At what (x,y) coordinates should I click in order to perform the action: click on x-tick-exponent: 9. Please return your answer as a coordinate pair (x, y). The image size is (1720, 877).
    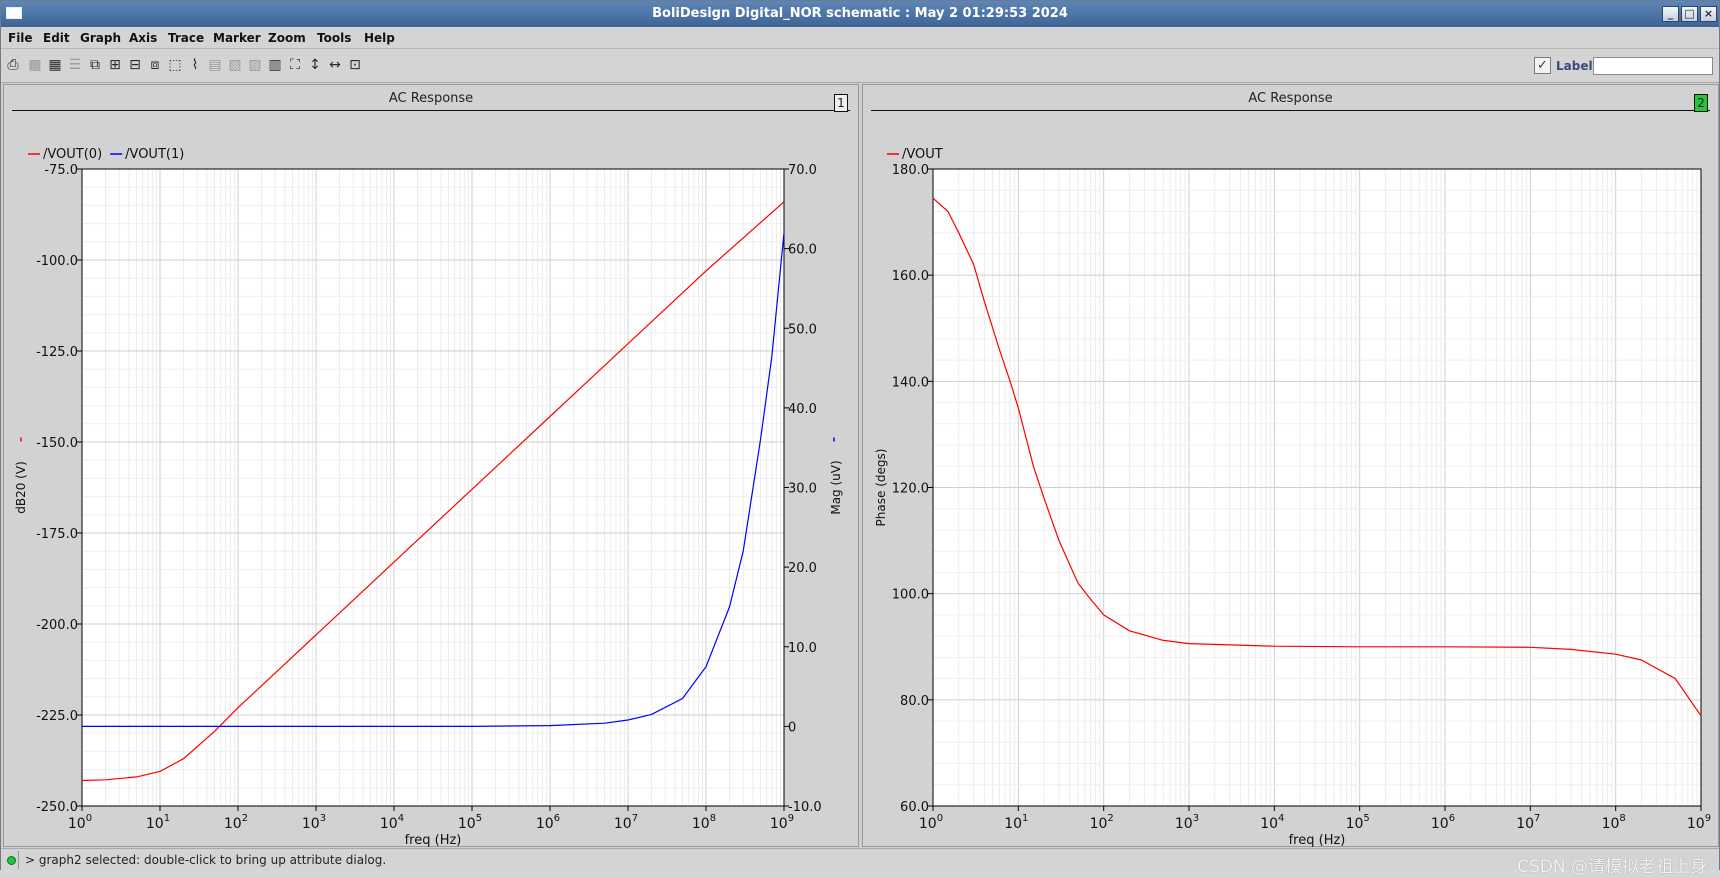
    Looking at the image, I should click on (1708, 818).